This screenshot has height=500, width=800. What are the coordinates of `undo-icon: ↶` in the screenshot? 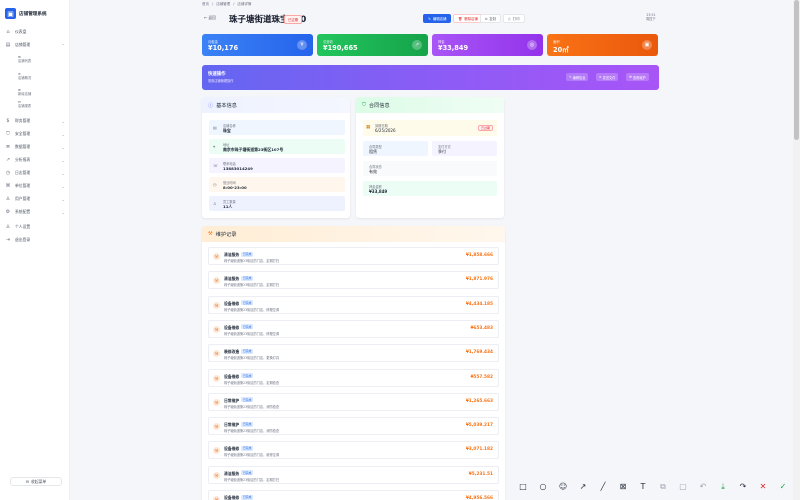 It's located at (703, 486).